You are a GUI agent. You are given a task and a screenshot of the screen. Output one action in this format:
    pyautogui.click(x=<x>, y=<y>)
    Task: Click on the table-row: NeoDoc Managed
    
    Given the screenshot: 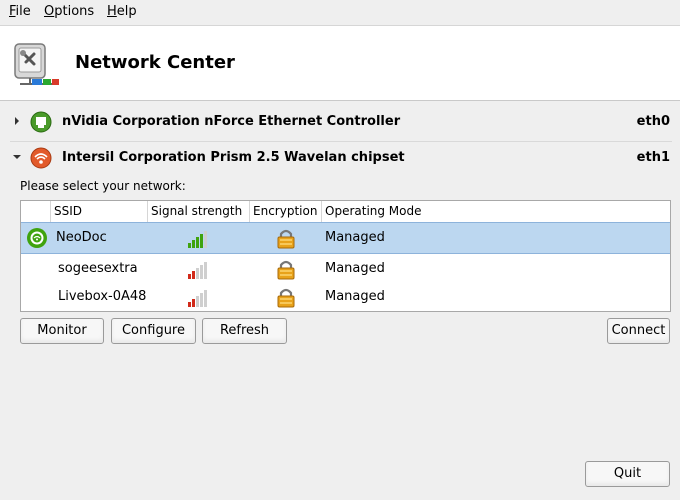 What is the action you would take?
    pyautogui.click(x=345, y=238)
    